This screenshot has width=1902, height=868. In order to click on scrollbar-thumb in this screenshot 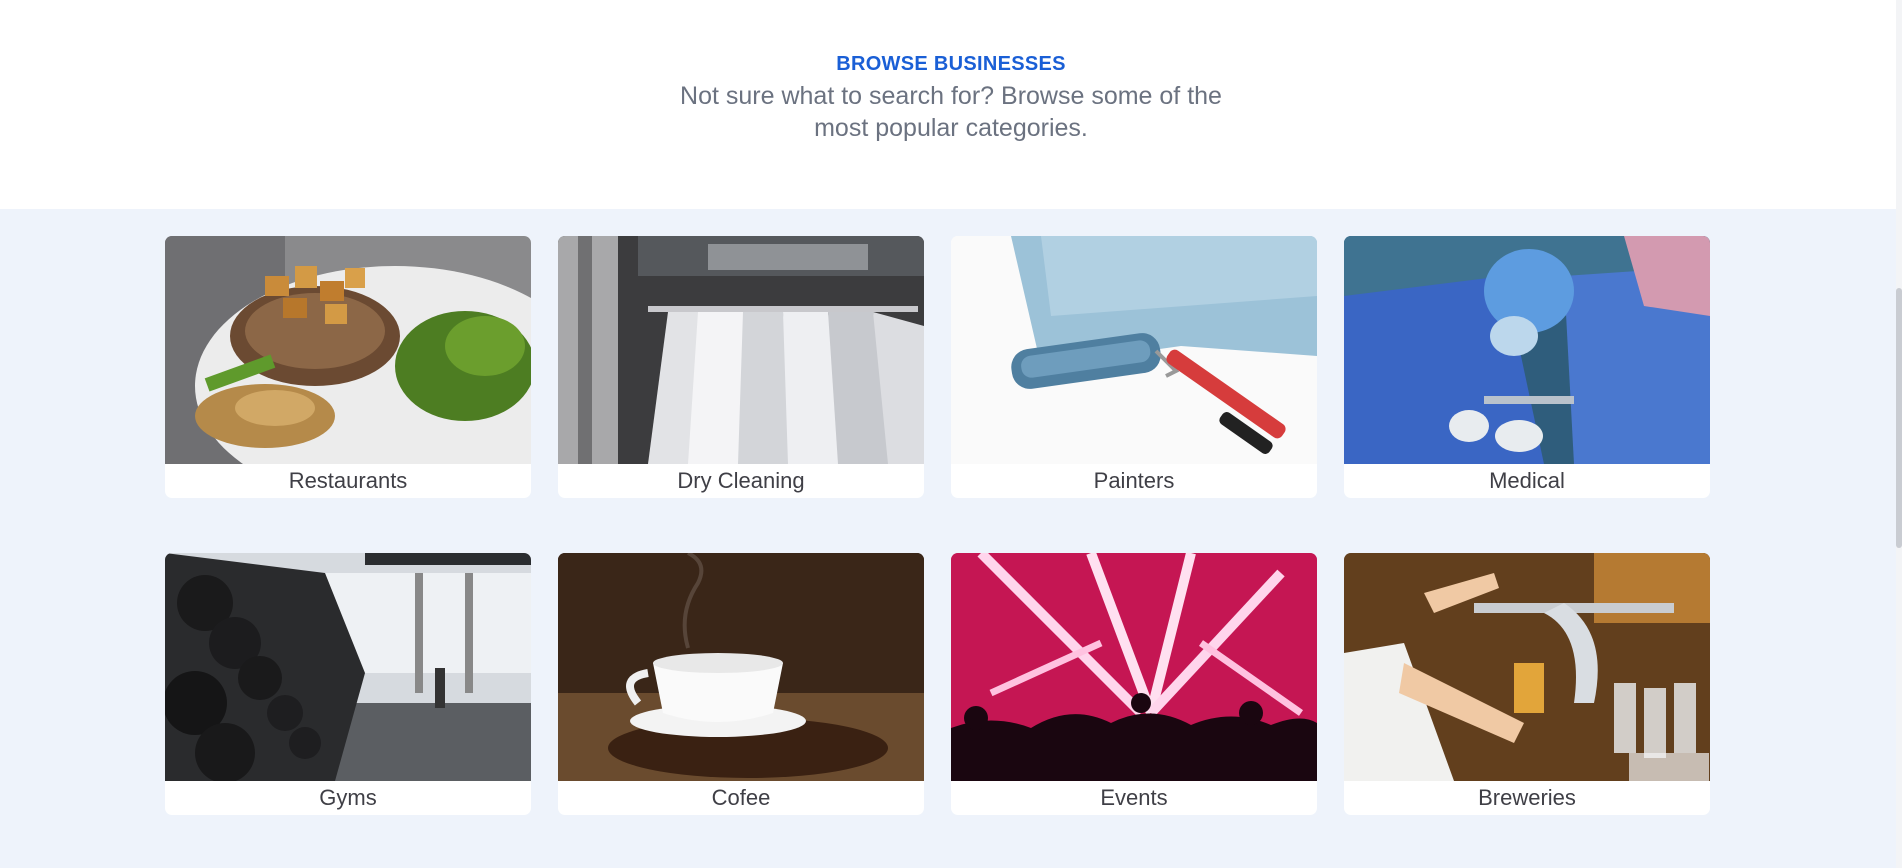, I will do `click(1899, 418)`.